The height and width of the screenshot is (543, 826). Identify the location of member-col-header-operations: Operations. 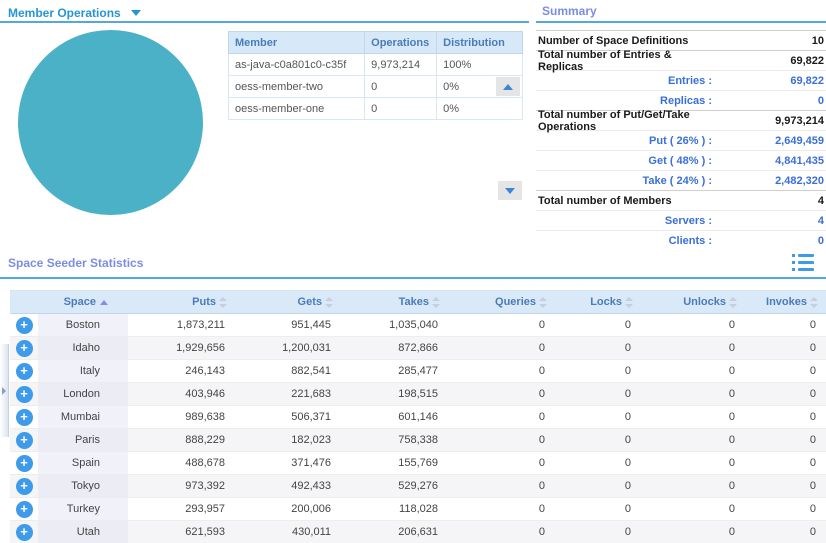
(401, 42).